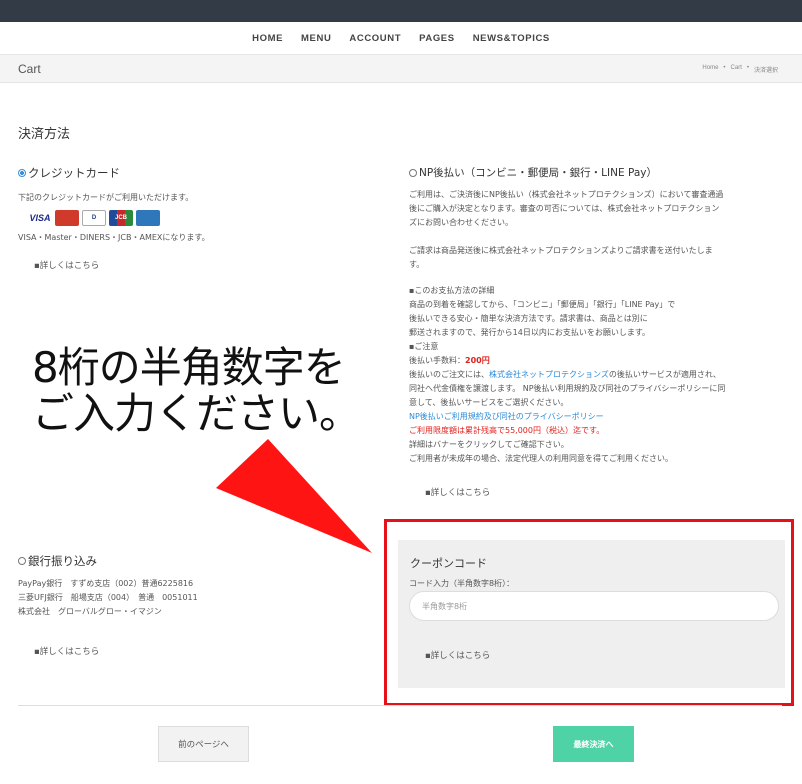 Image resolution: width=802 pixels, height=784 pixels. I want to click on fee-label: 後払い手数料：, so click(437, 360).